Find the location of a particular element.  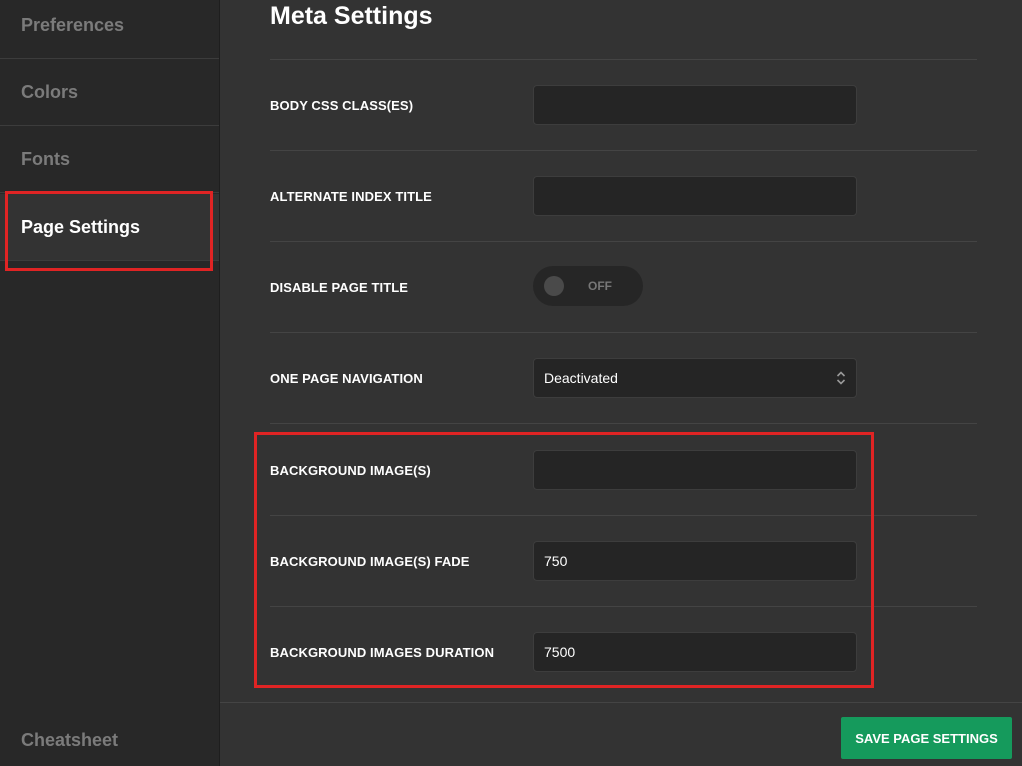

select-value: Deactivated is located at coordinates (581, 378).